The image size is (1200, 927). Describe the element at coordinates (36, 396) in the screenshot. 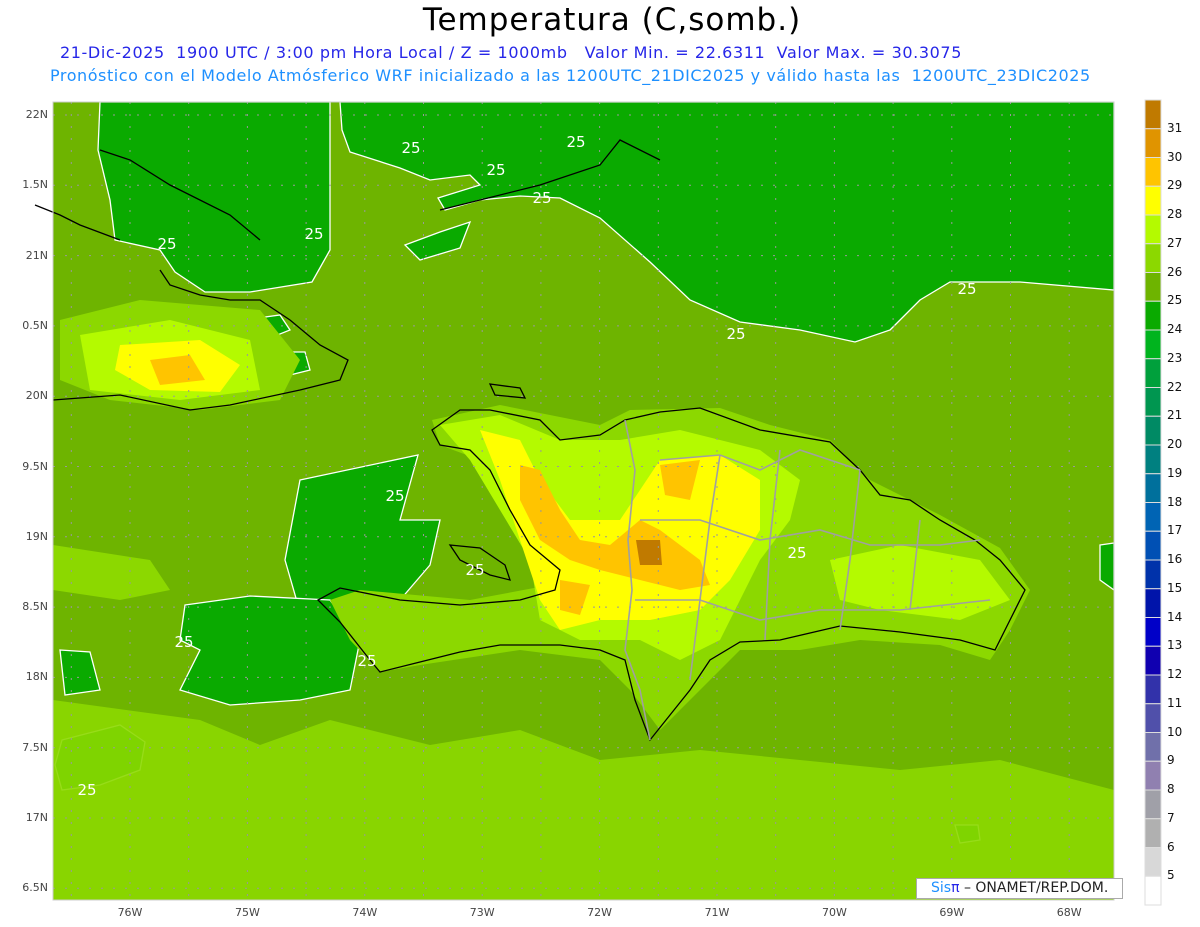

I see `lat-label: 20N` at that location.